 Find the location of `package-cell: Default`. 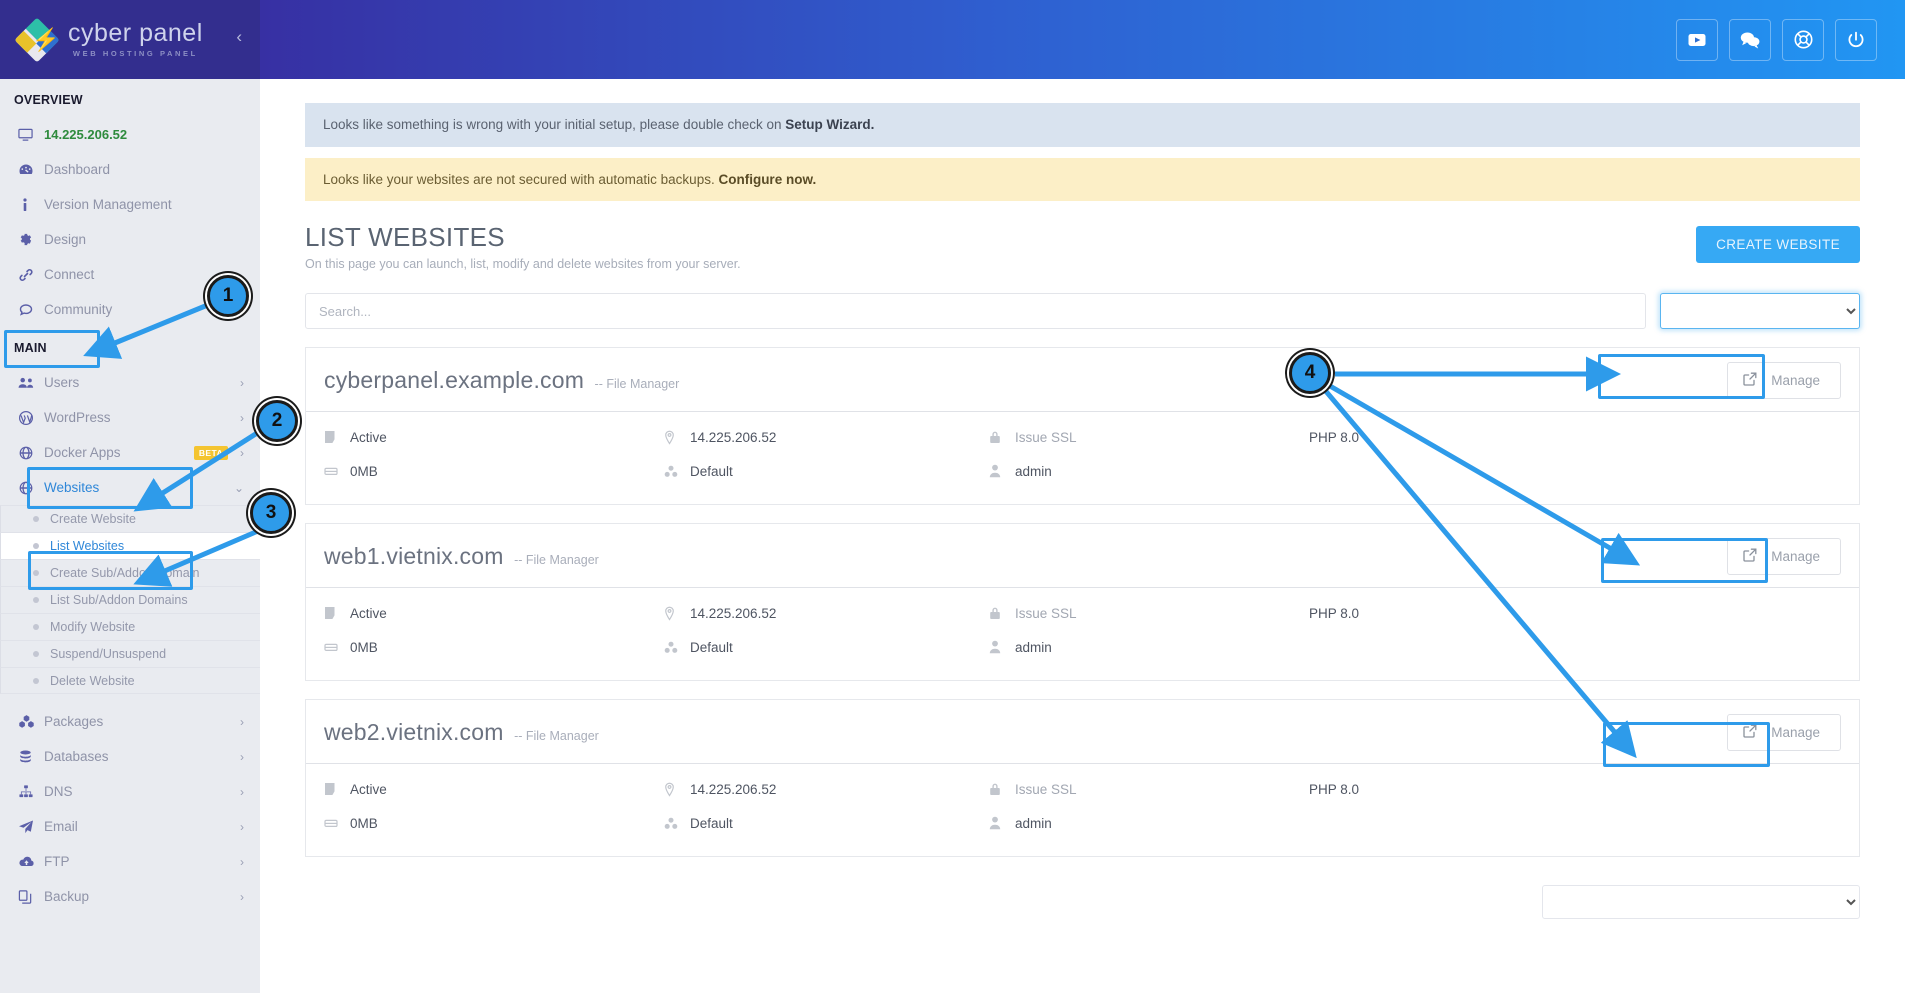

package-cell: Default is located at coordinates (826, 823).